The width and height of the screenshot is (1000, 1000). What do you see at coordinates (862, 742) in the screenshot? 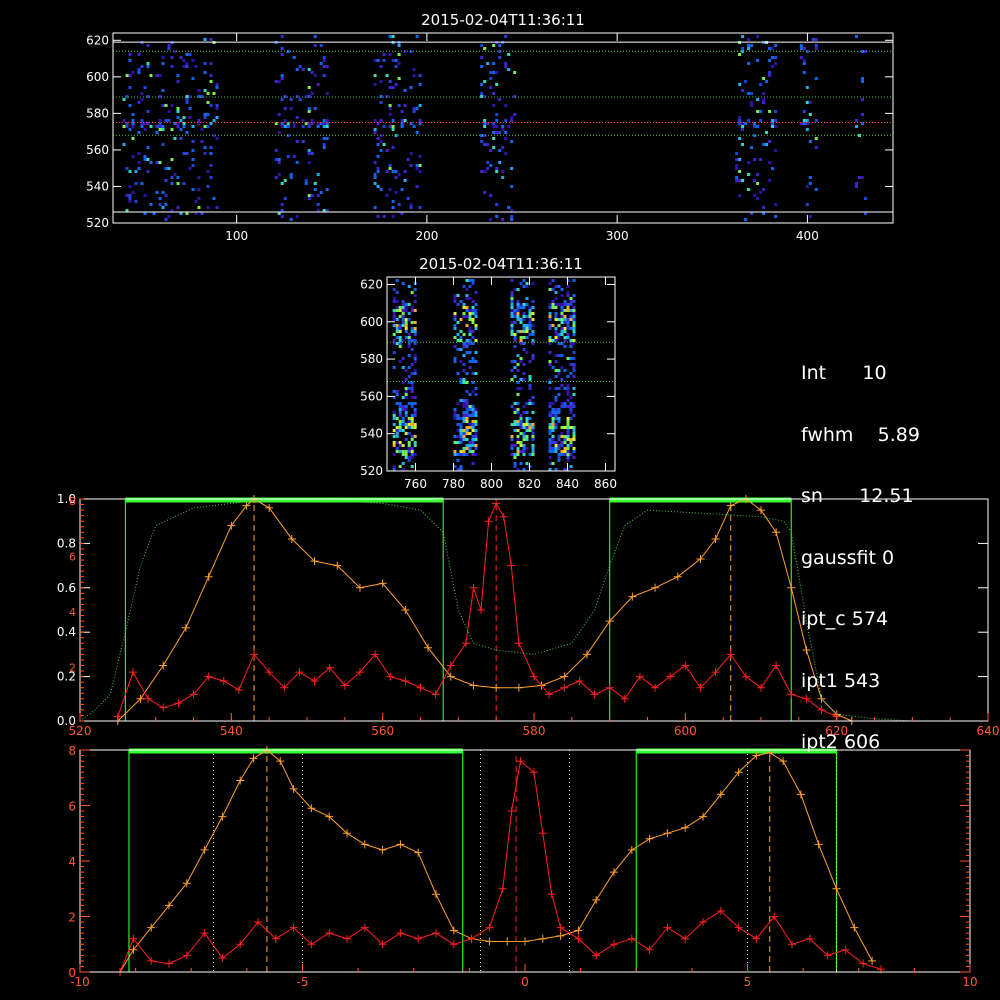
I see `info-value: 606` at bounding box center [862, 742].